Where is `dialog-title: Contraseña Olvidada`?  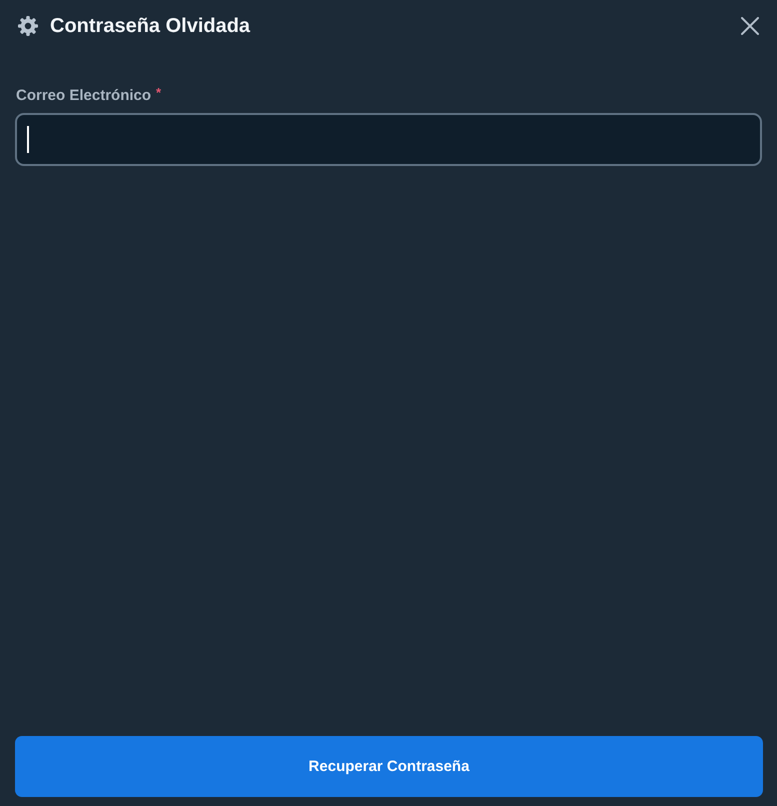
dialog-title: Contraseña Olvidada is located at coordinates (150, 26).